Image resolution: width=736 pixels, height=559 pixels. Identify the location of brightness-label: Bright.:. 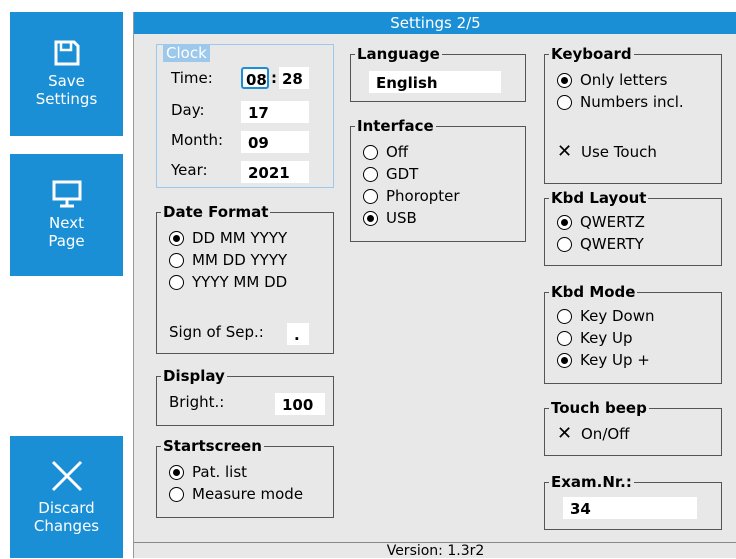
(197, 402).